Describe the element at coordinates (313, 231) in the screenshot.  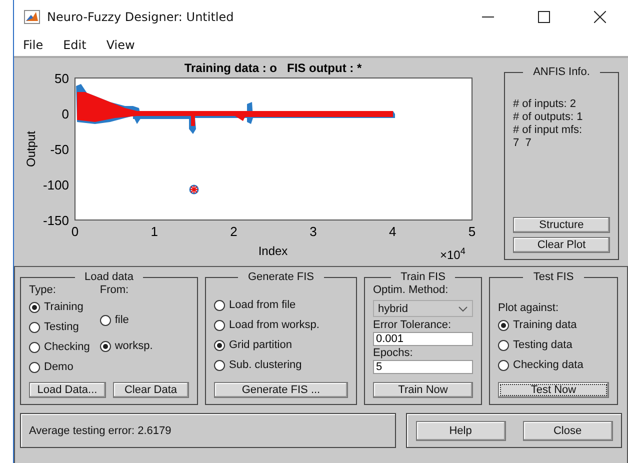
I see `x-tick-label: 3` at that location.